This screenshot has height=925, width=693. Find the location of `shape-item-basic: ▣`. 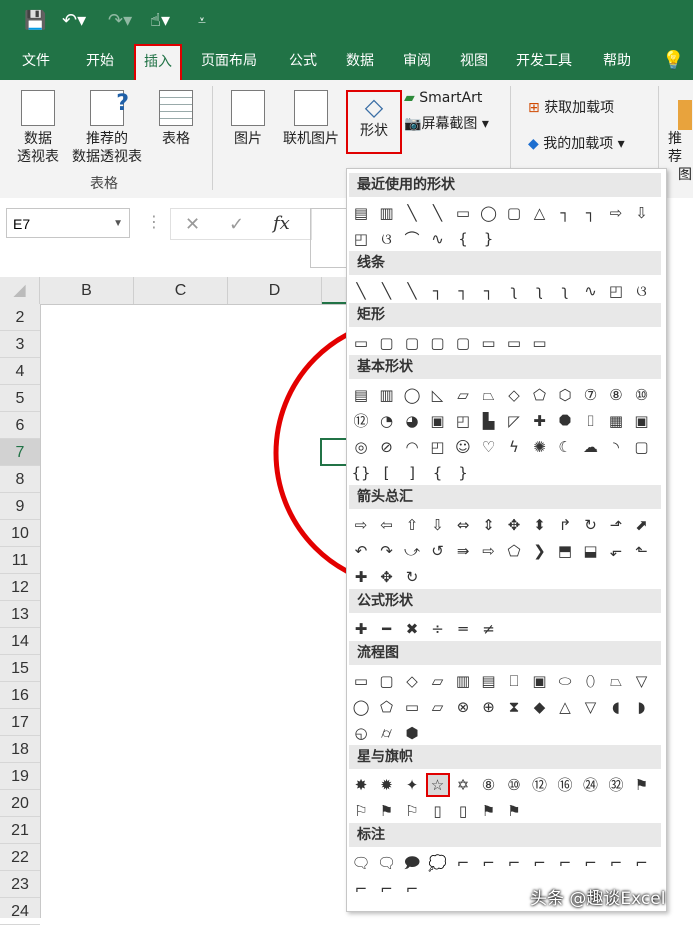

shape-item-basic: ▣ is located at coordinates (438, 421).